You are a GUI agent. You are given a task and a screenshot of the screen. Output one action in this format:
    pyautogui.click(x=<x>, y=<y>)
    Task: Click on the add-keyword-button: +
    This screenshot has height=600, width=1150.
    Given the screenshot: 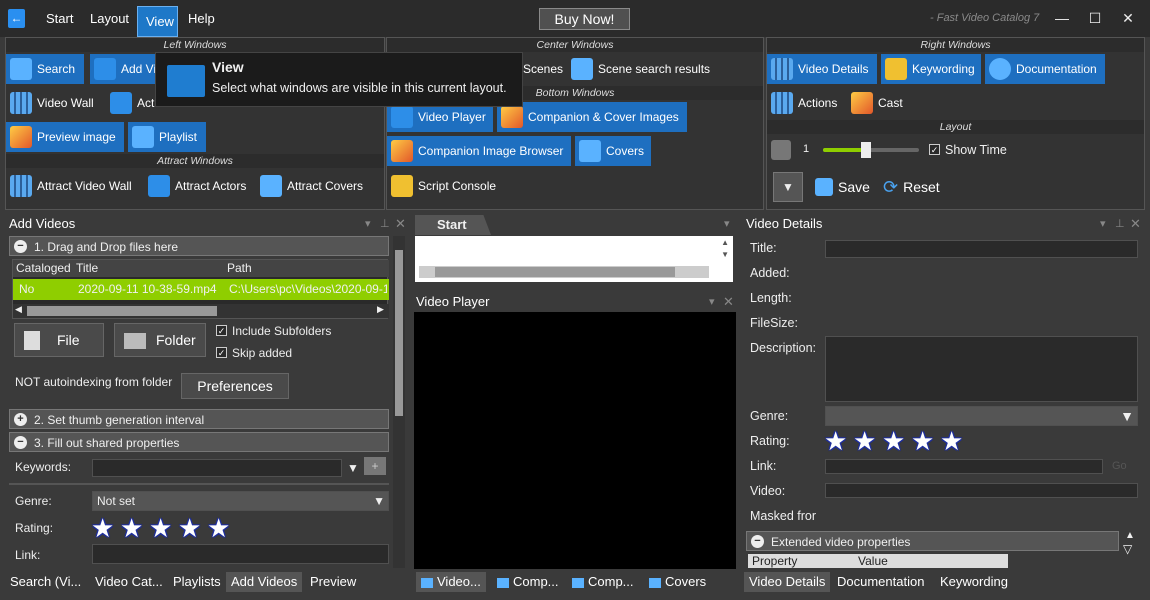 What is the action you would take?
    pyautogui.click(x=375, y=466)
    